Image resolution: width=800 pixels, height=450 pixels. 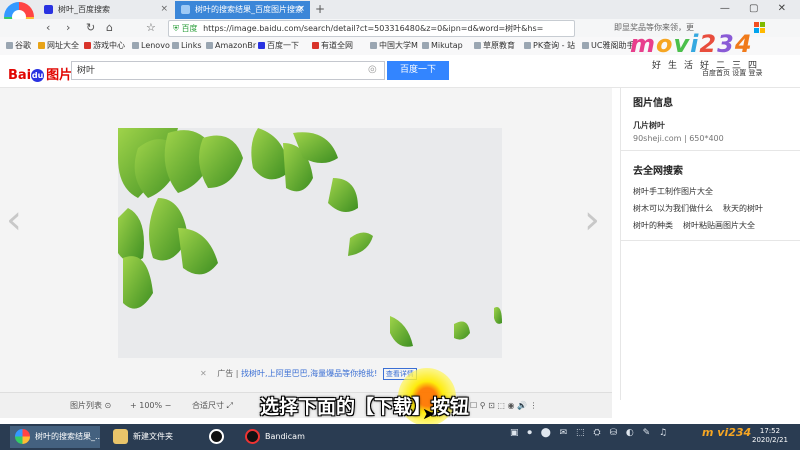 What do you see at coordinates (185, 28) in the screenshot?
I see `secure-site-icon: ⛨ 百度` at bounding box center [185, 28].